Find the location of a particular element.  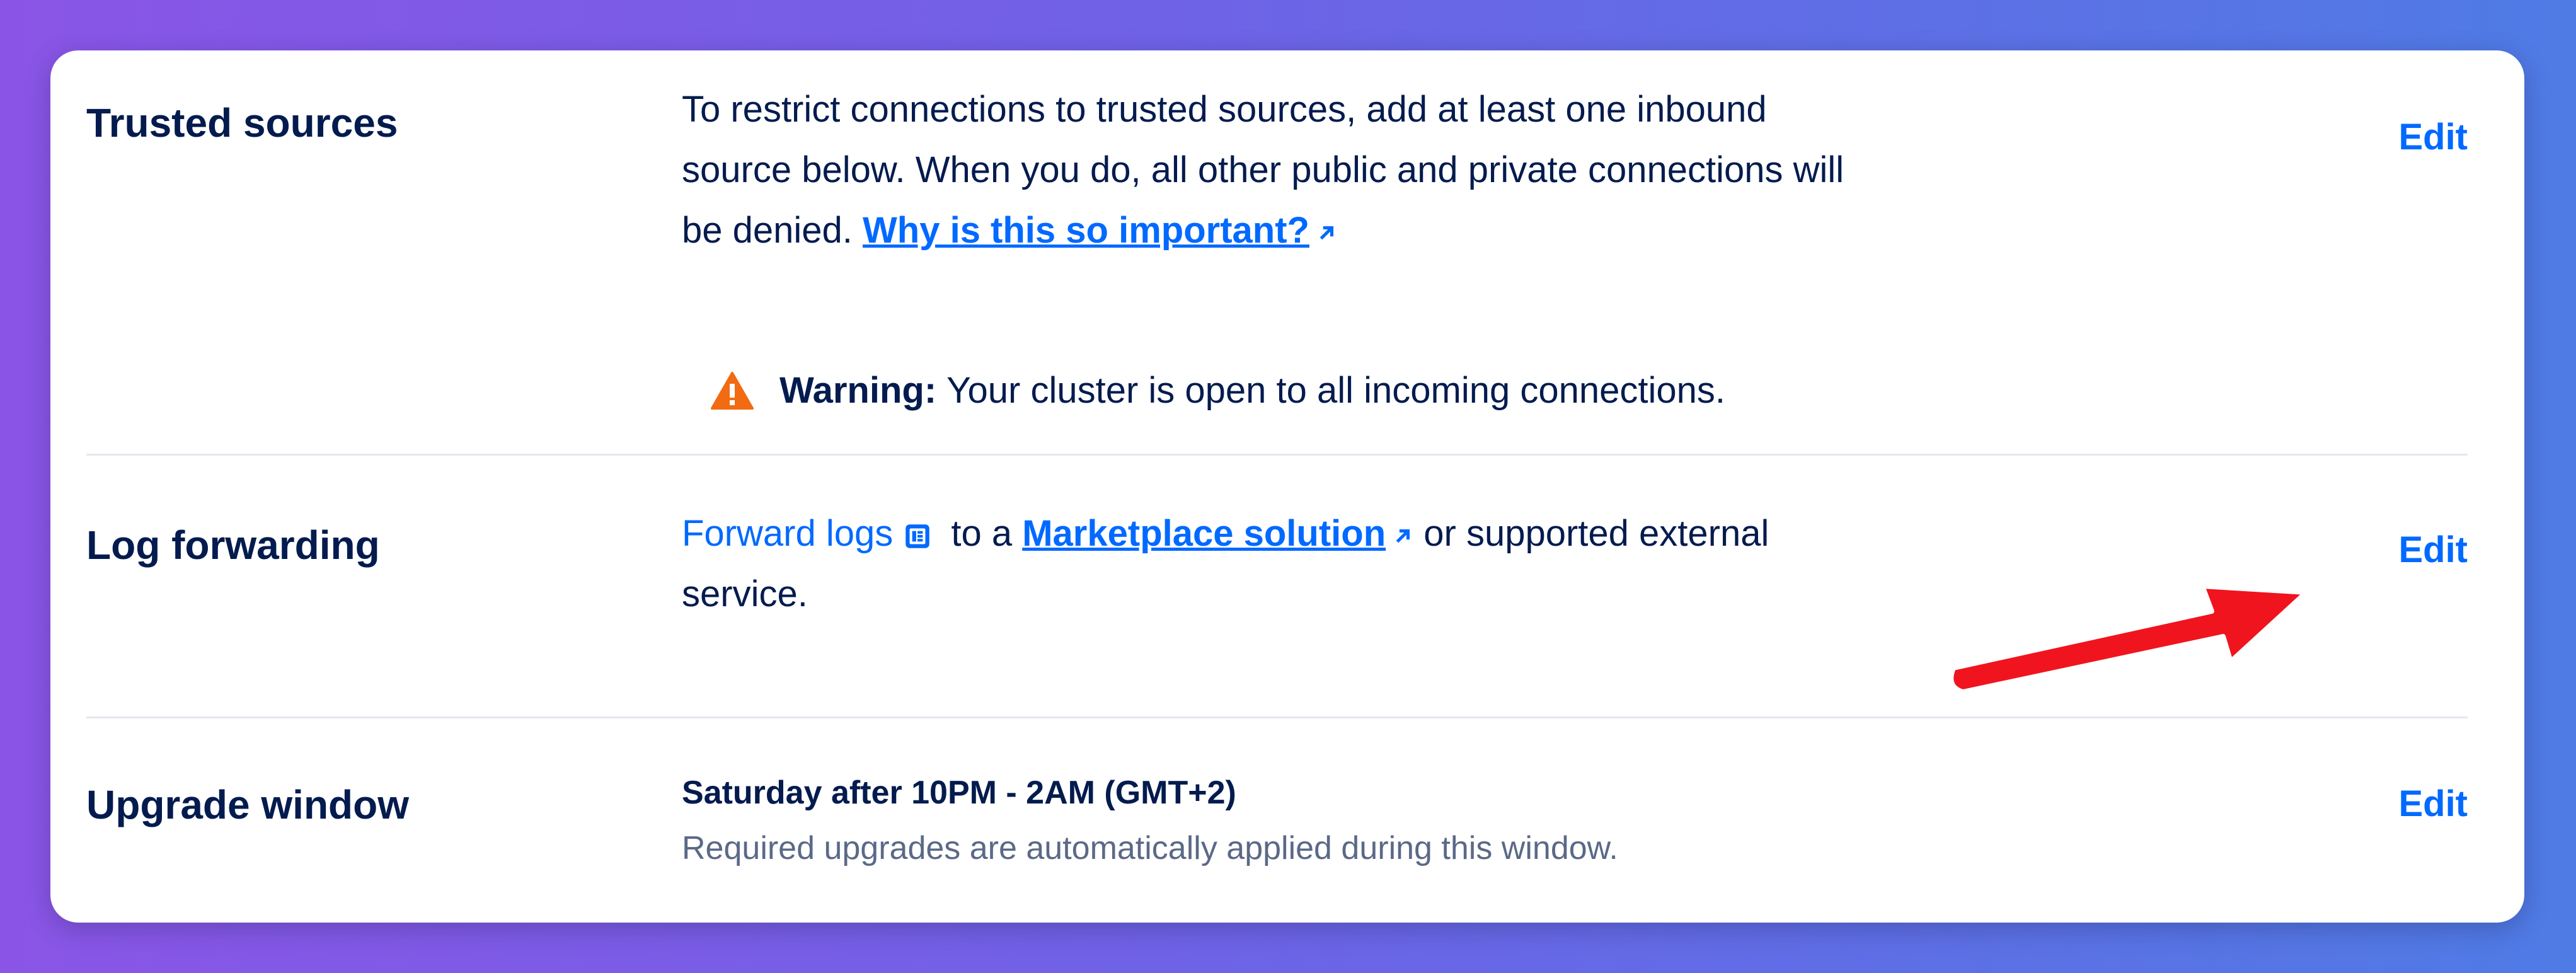

warning-triangle-icon is located at coordinates (732, 391).